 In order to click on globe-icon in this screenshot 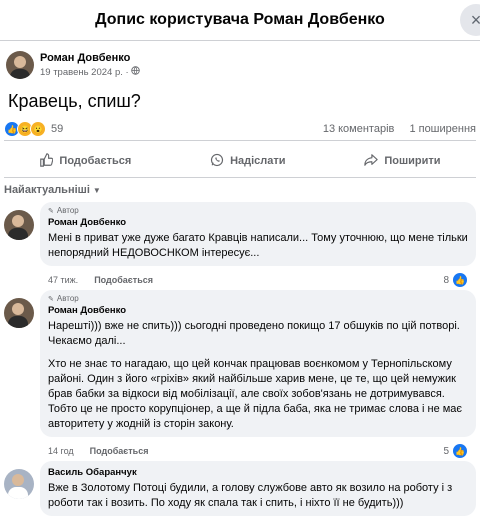, I will do `click(136, 72)`.